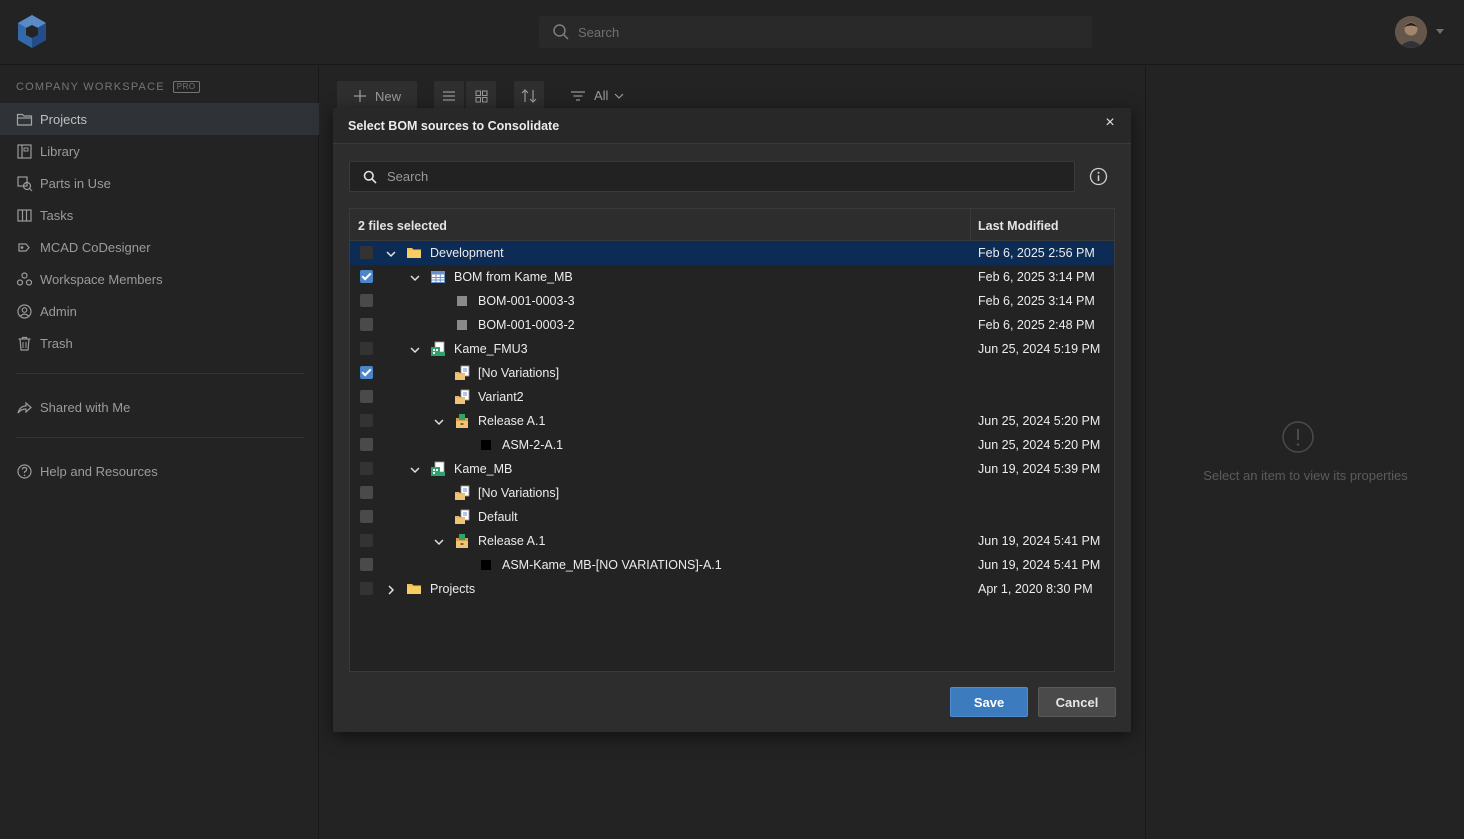 This screenshot has height=839, width=1464. Describe the element at coordinates (712, 176) in the screenshot. I see `dialog-search-input: Search` at that location.